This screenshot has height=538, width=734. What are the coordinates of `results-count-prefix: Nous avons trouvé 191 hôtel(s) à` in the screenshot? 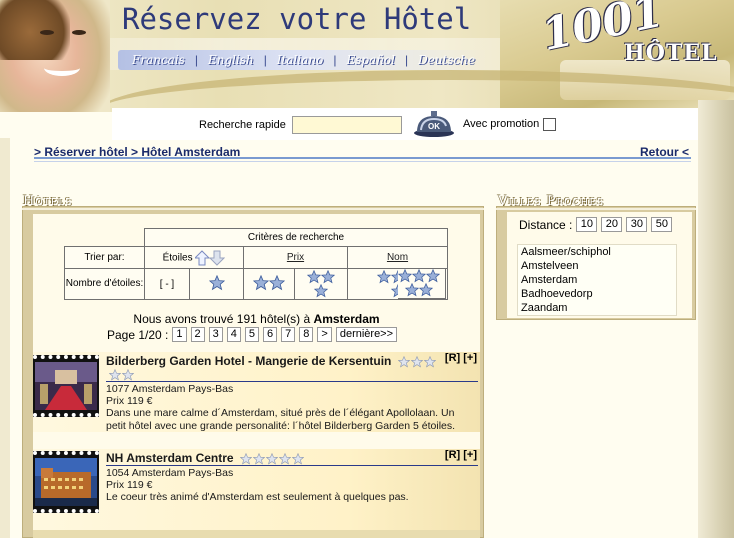 It's located at (222, 319).